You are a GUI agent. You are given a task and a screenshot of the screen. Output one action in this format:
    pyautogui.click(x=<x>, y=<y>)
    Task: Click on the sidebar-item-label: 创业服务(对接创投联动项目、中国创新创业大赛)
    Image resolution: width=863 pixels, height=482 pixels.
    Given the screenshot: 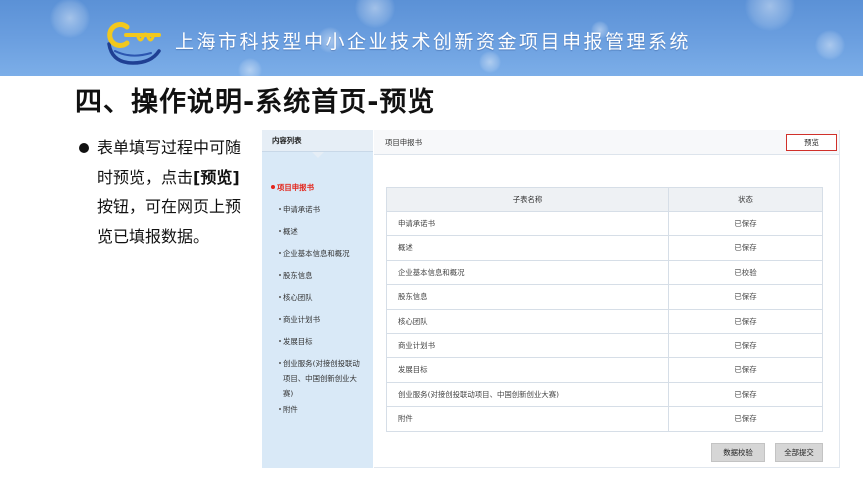 What is the action you would take?
    pyautogui.click(x=321, y=378)
    